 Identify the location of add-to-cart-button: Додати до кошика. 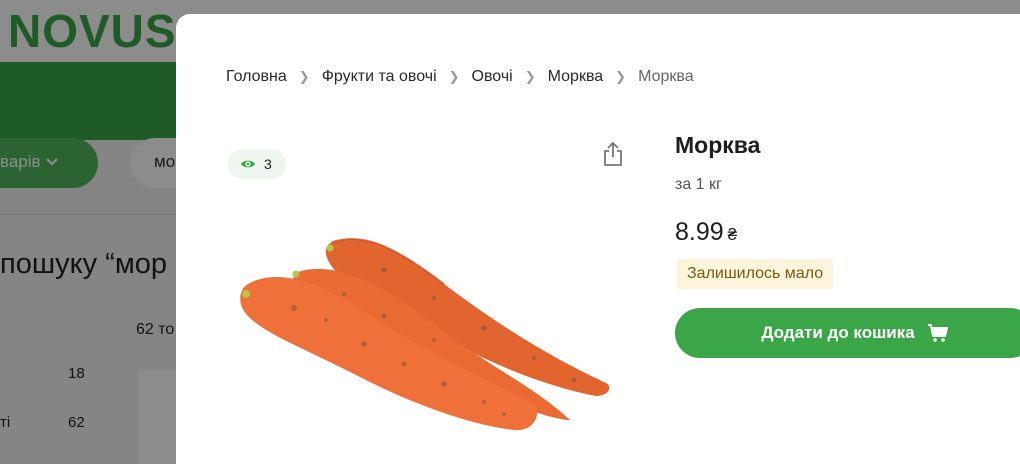
(847, 333).